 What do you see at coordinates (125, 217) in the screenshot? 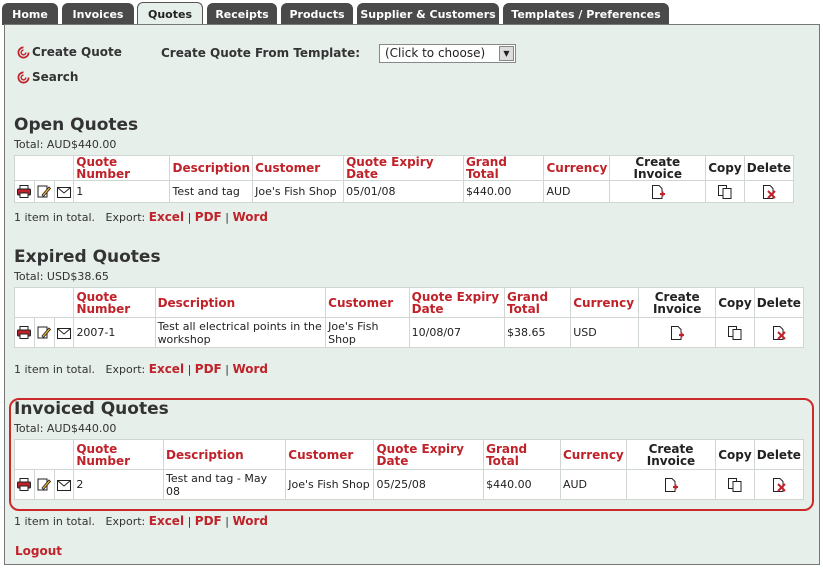
I see `export-label: Export:` at bounding box center [125, 217].